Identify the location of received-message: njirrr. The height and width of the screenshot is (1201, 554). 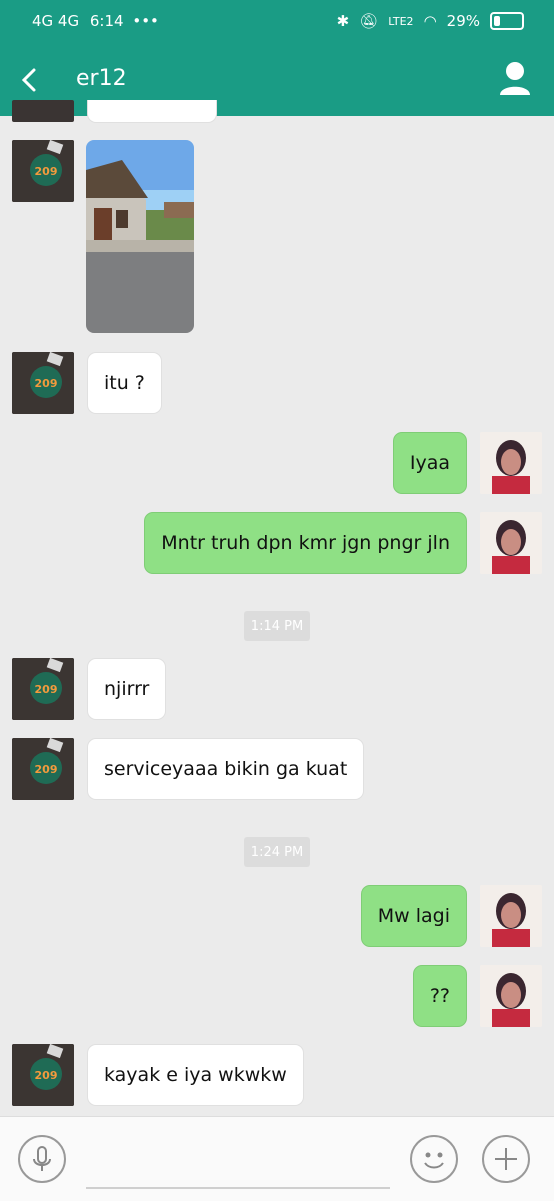
(127, 689).